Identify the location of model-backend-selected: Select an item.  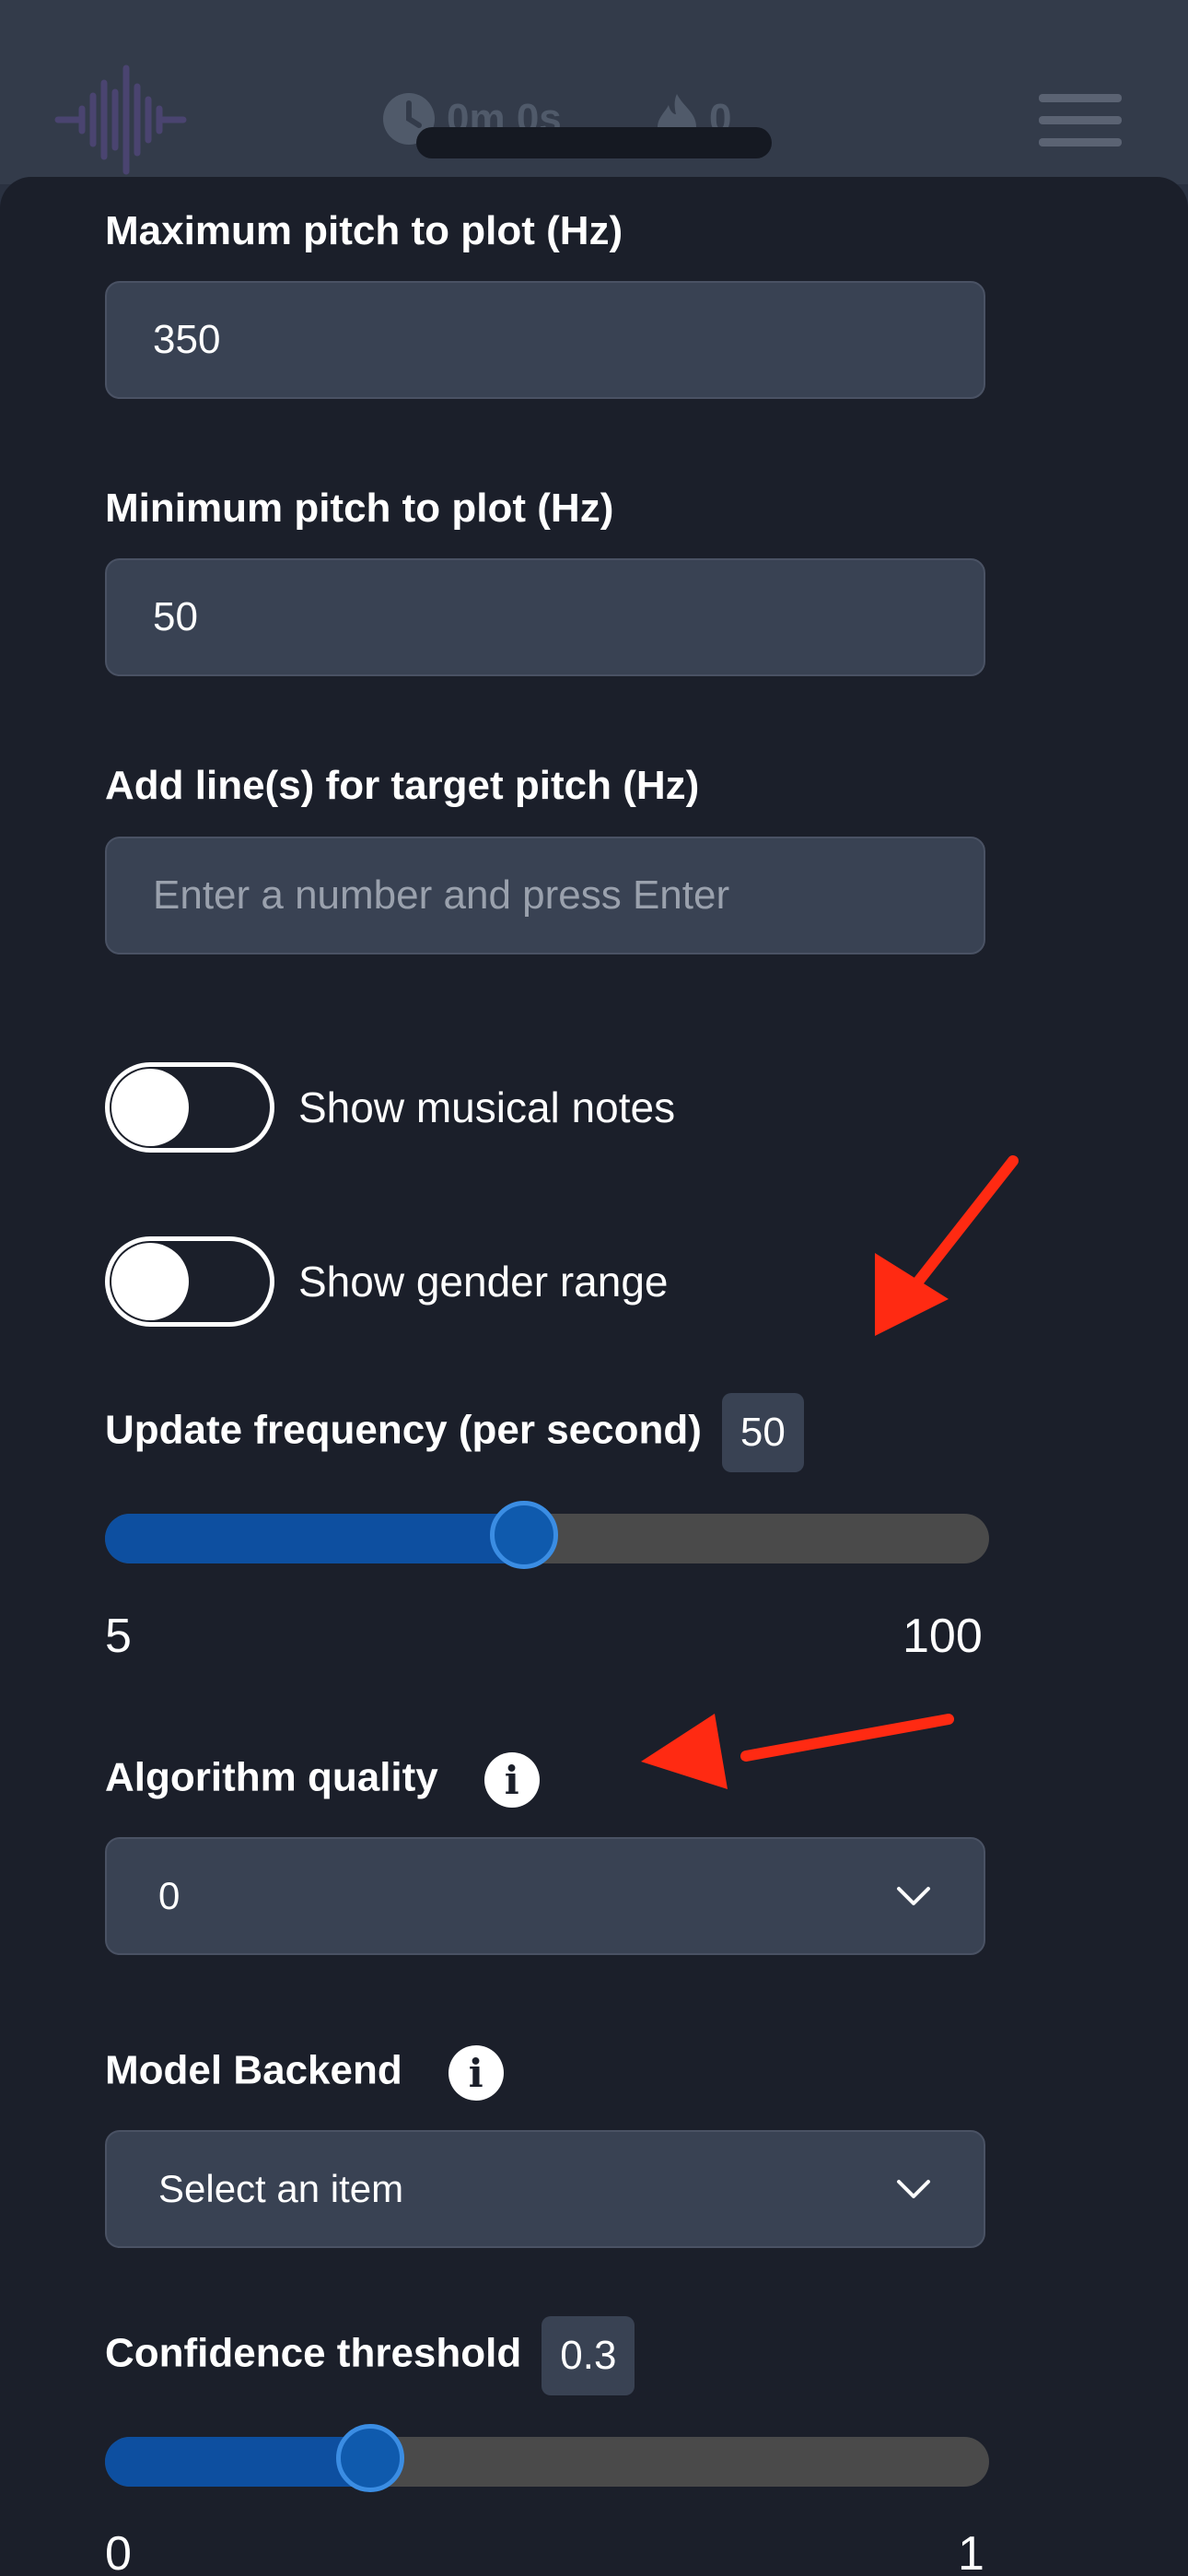
(281, 2188).